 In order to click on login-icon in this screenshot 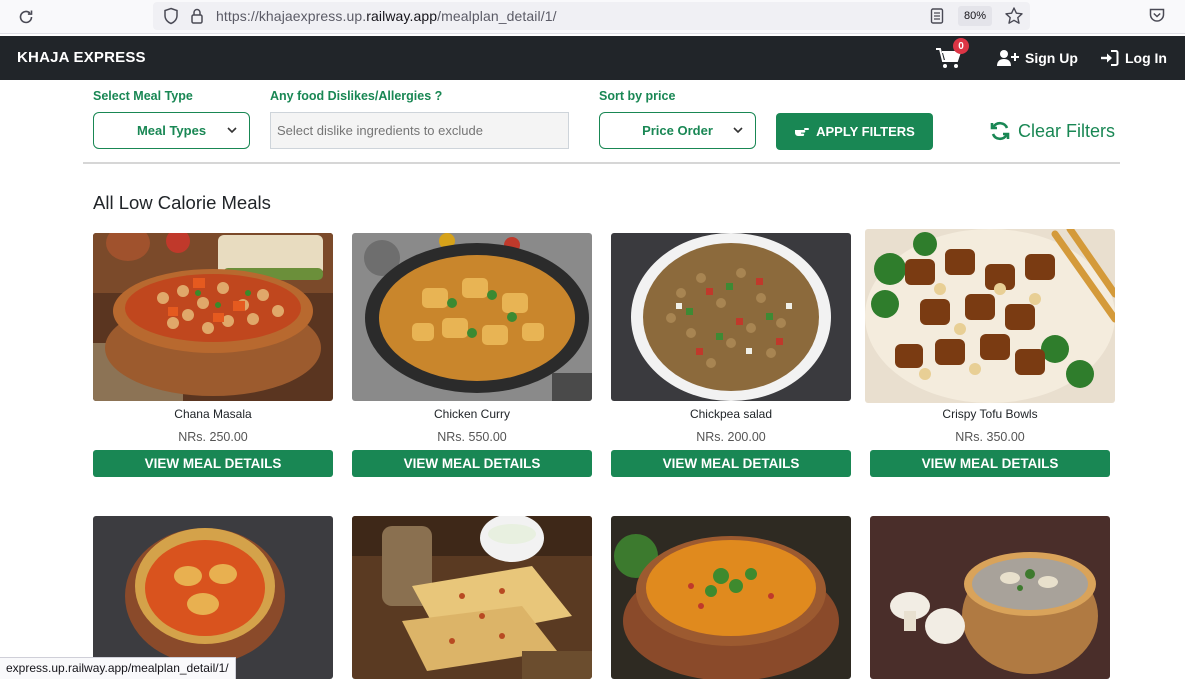, I will do `click(1110, 58)`.